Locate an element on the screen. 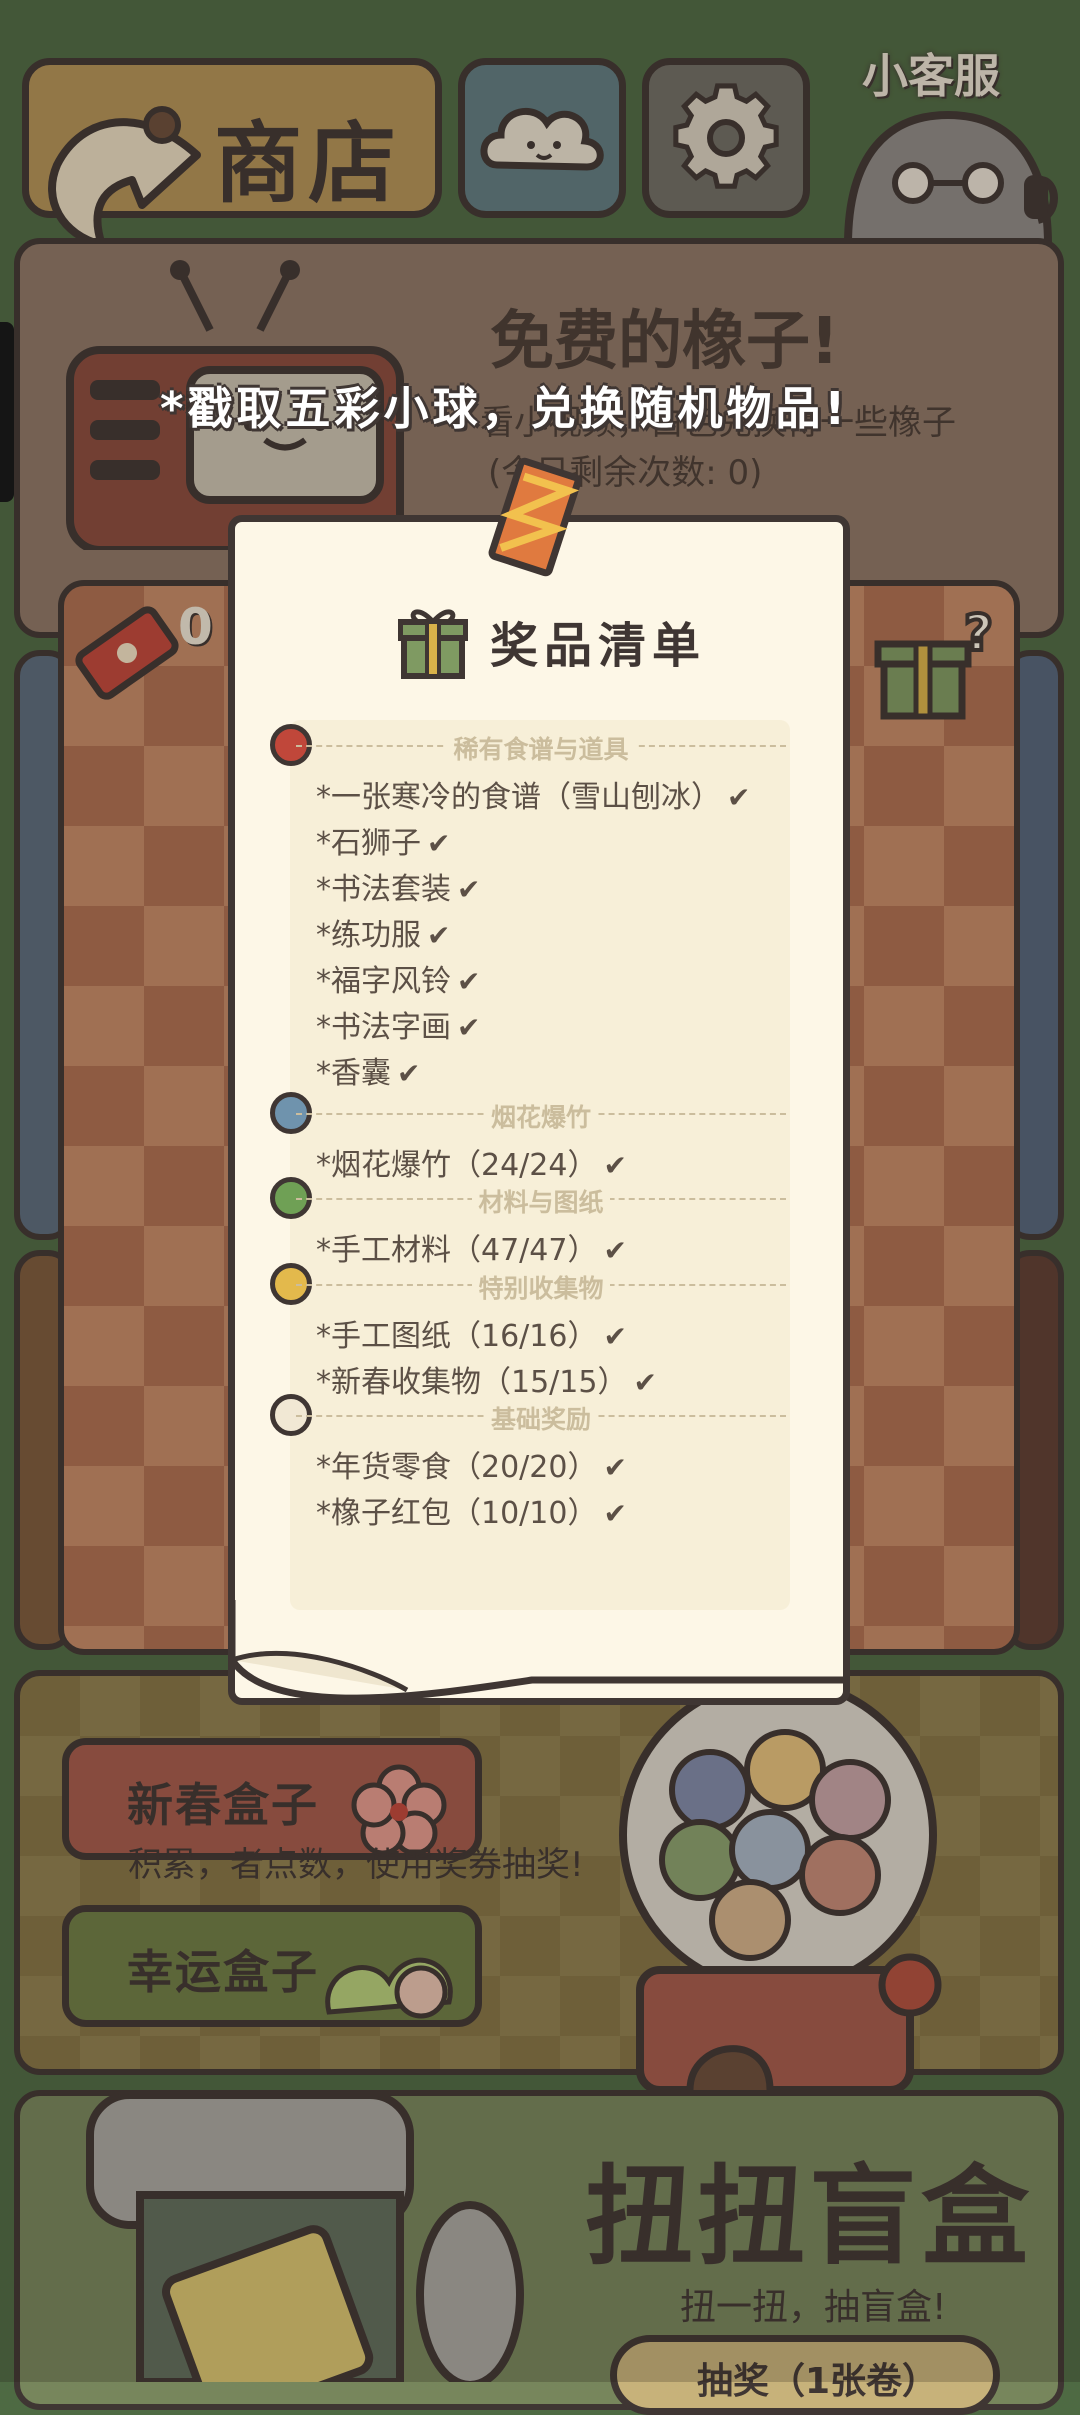  prize-item: *新春收集物（15/15） ✔ is located at coordinates (486, 1379).